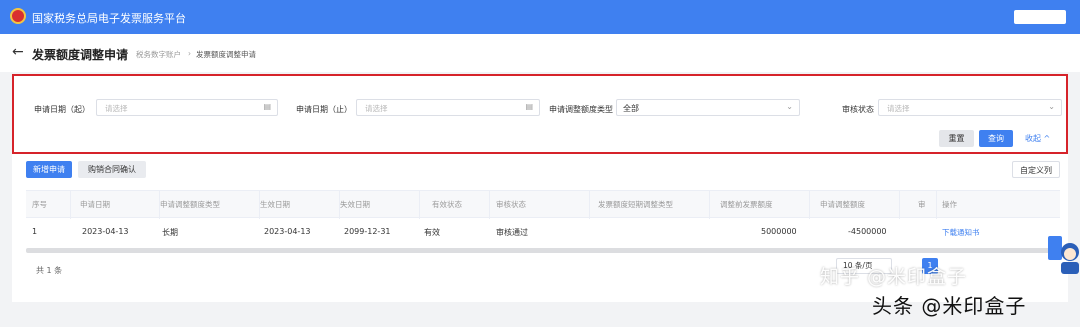 The height and width of the screenshot is (327, 1080). What do you see at coordinates (898, 108) in the screenshot?
I see `review-status-placeholder: 请选择` at bounding box center [898, 108].